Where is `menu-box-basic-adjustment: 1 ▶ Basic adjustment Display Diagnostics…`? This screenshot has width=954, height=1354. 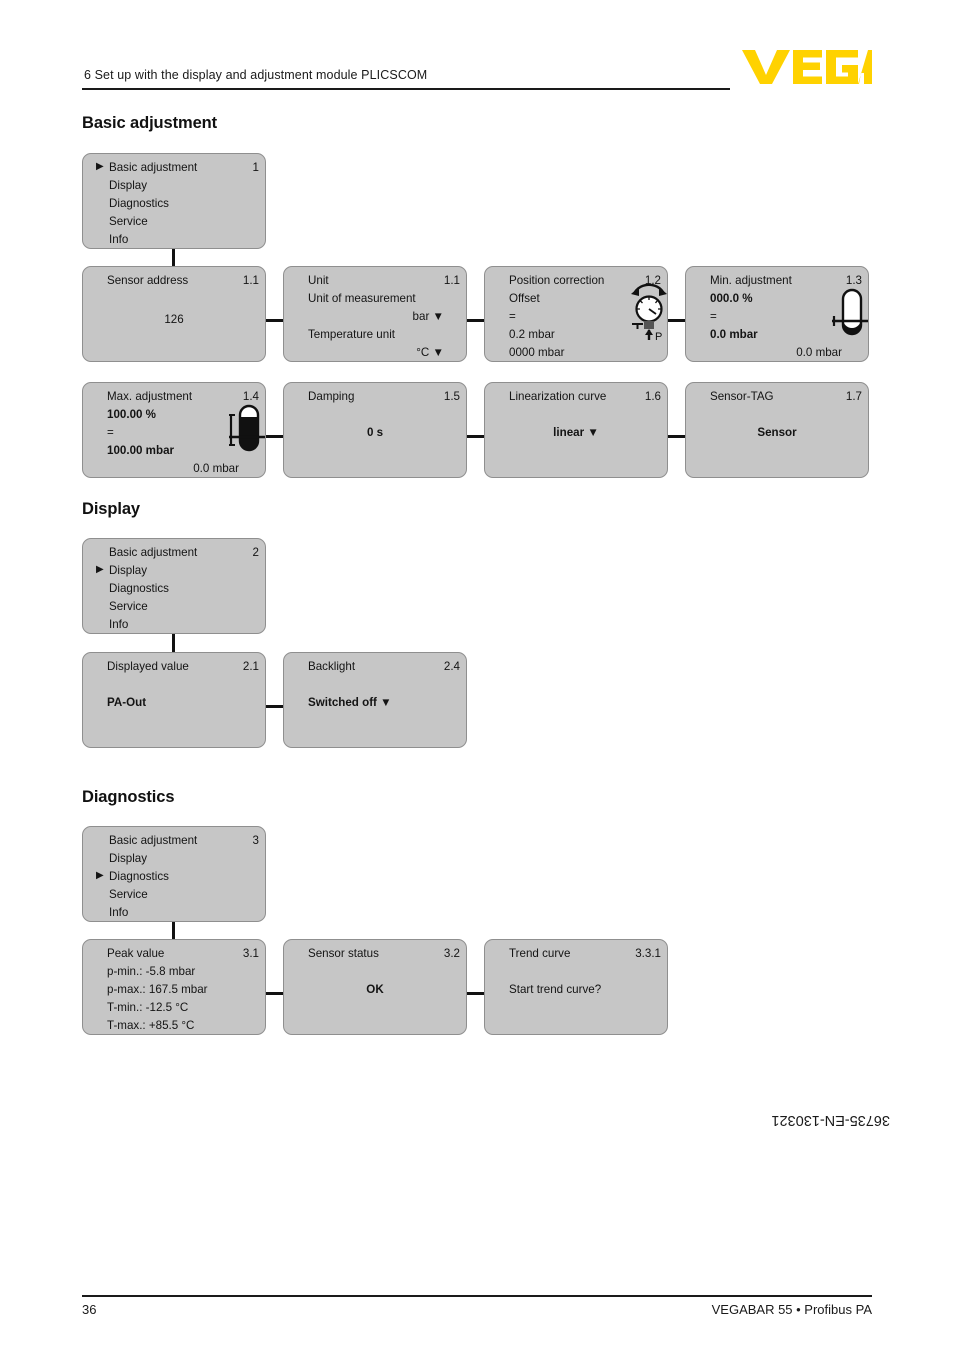
menu-box-basic-adjustment: 1 ▶ Basic adjustment Display Diagnostics… is located at coordinates (174, 201).